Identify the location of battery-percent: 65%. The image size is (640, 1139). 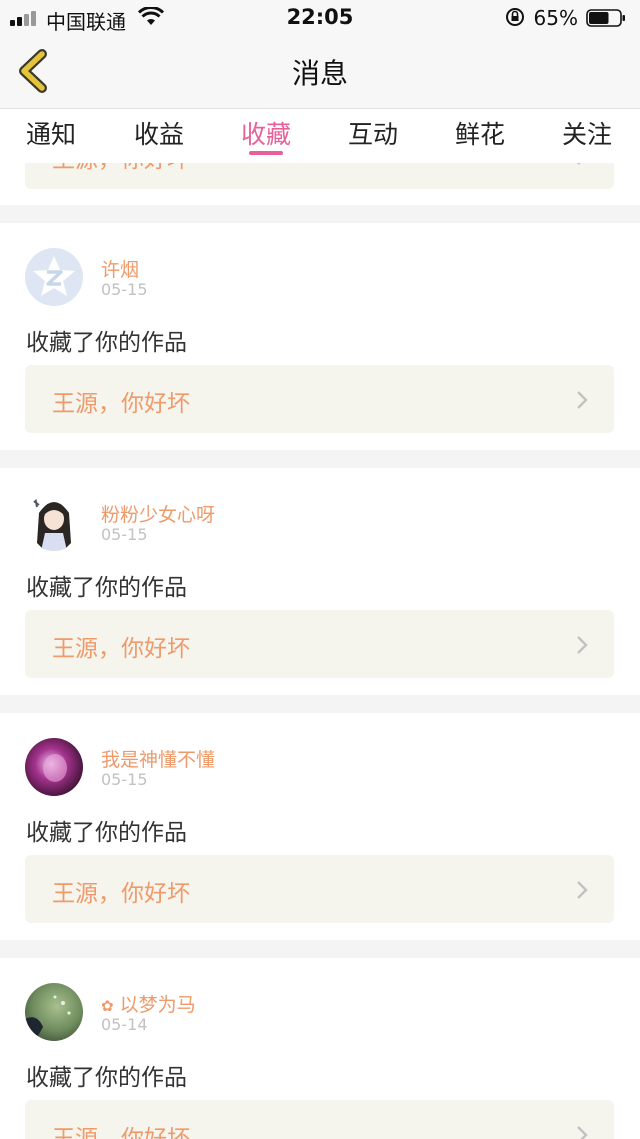
(555, 18).